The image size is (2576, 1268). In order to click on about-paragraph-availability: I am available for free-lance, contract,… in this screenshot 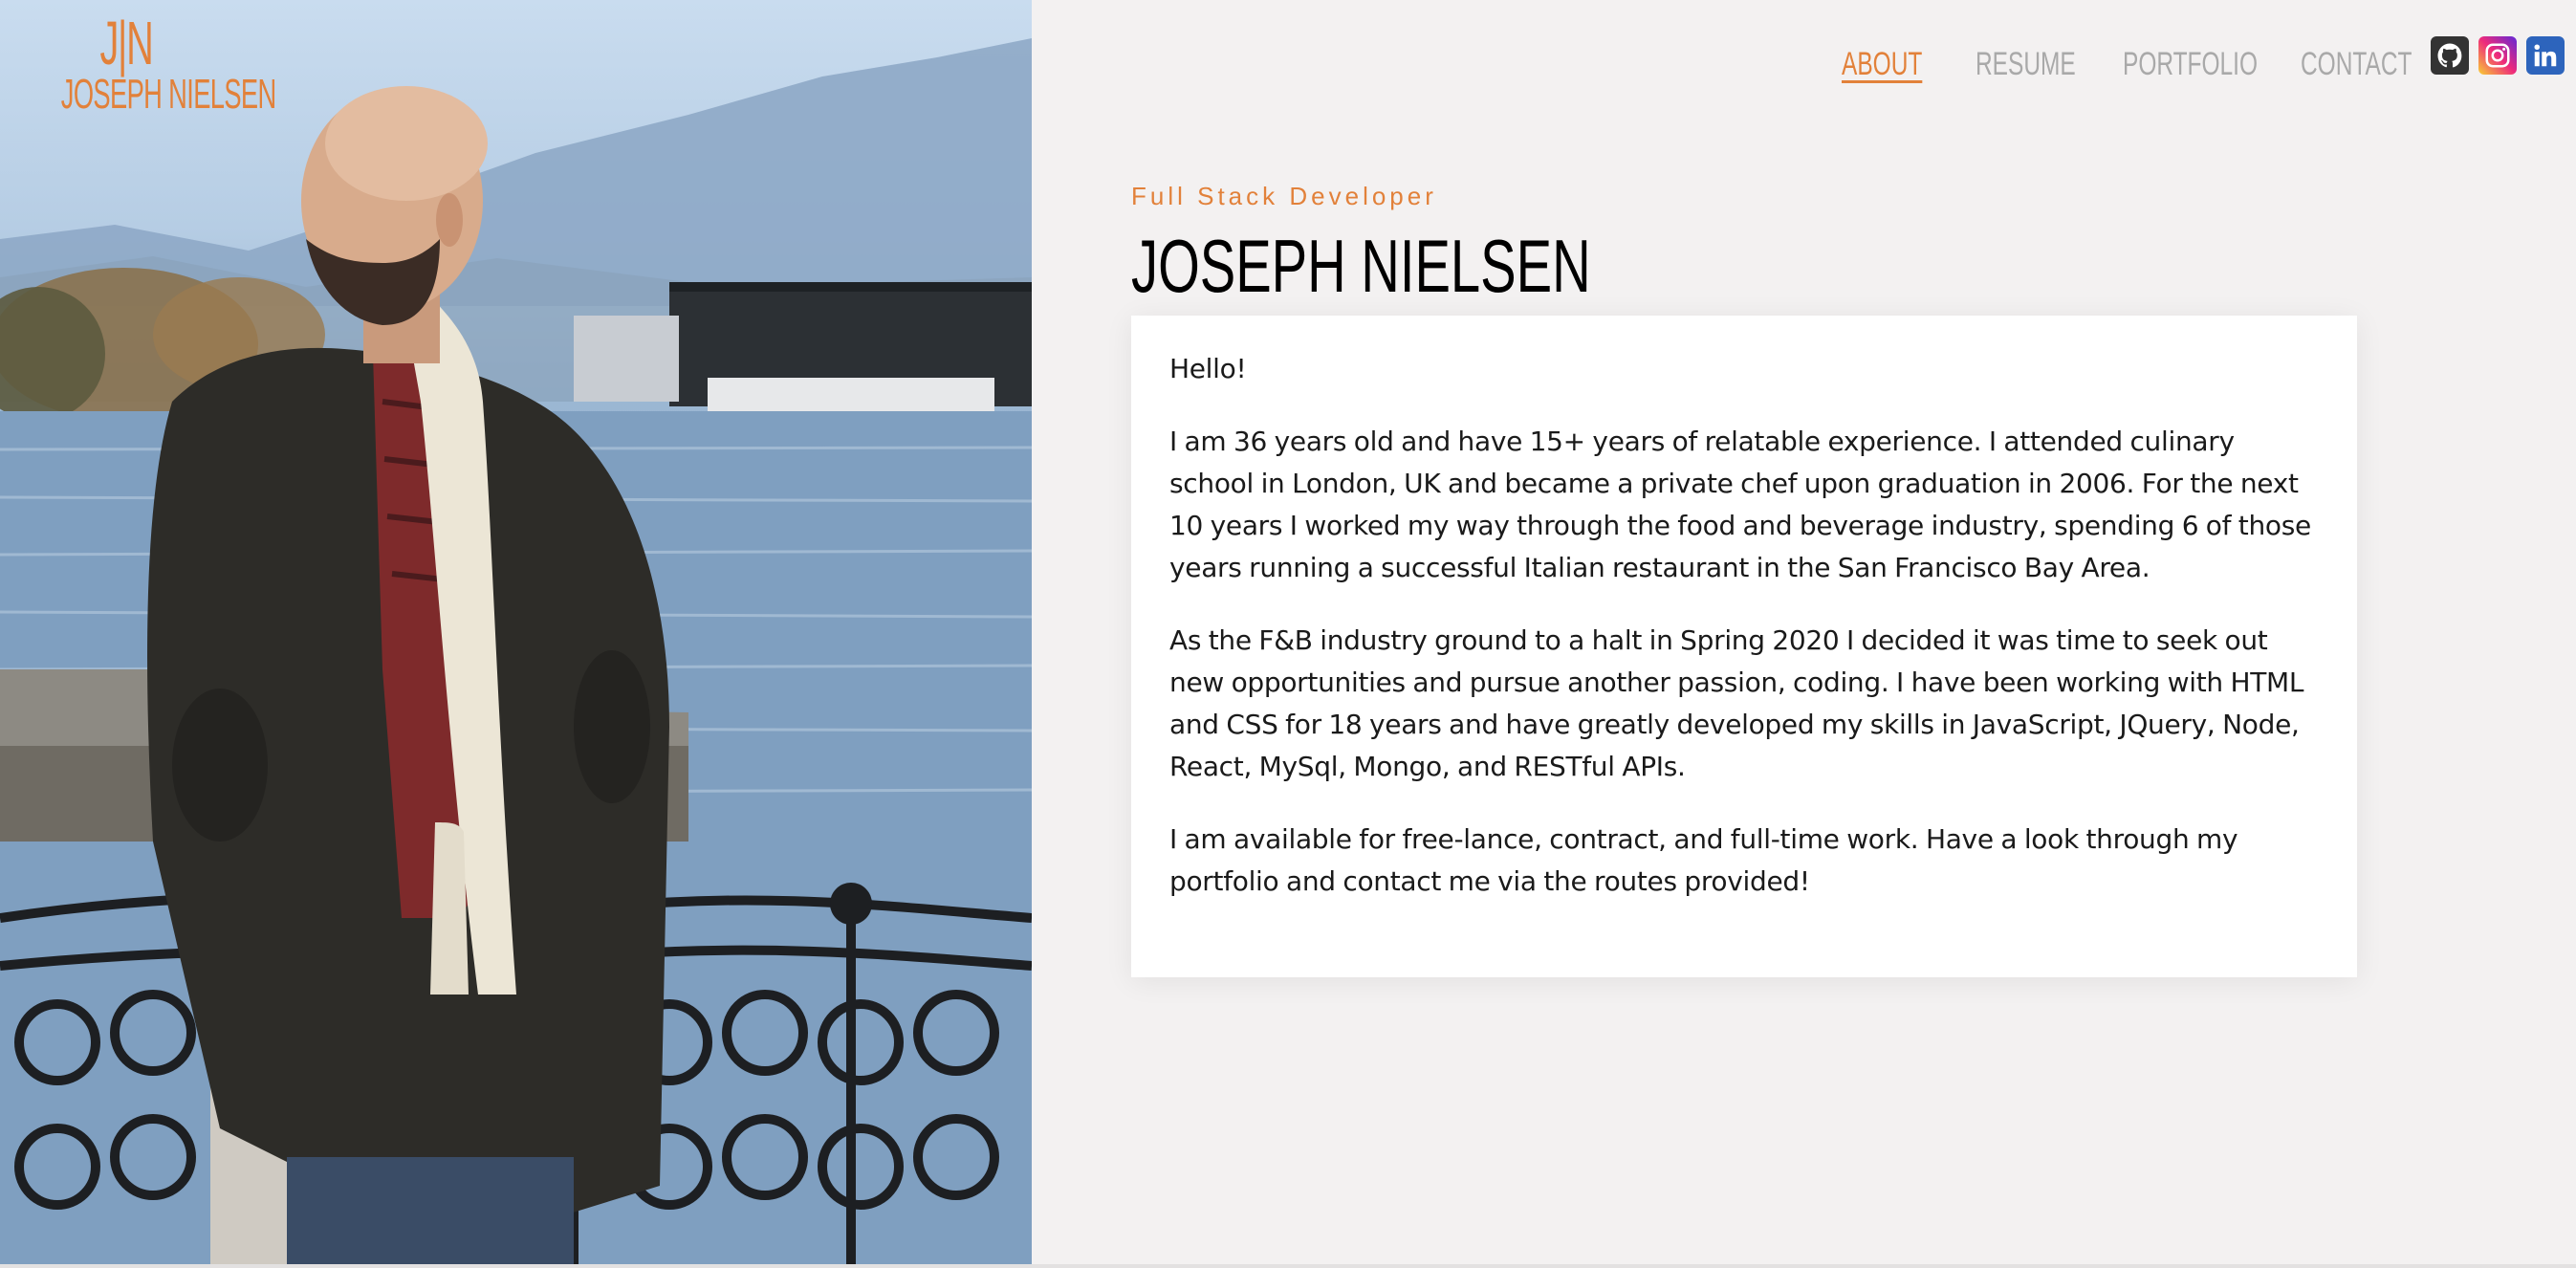, I will do `click(1703, 860)`.